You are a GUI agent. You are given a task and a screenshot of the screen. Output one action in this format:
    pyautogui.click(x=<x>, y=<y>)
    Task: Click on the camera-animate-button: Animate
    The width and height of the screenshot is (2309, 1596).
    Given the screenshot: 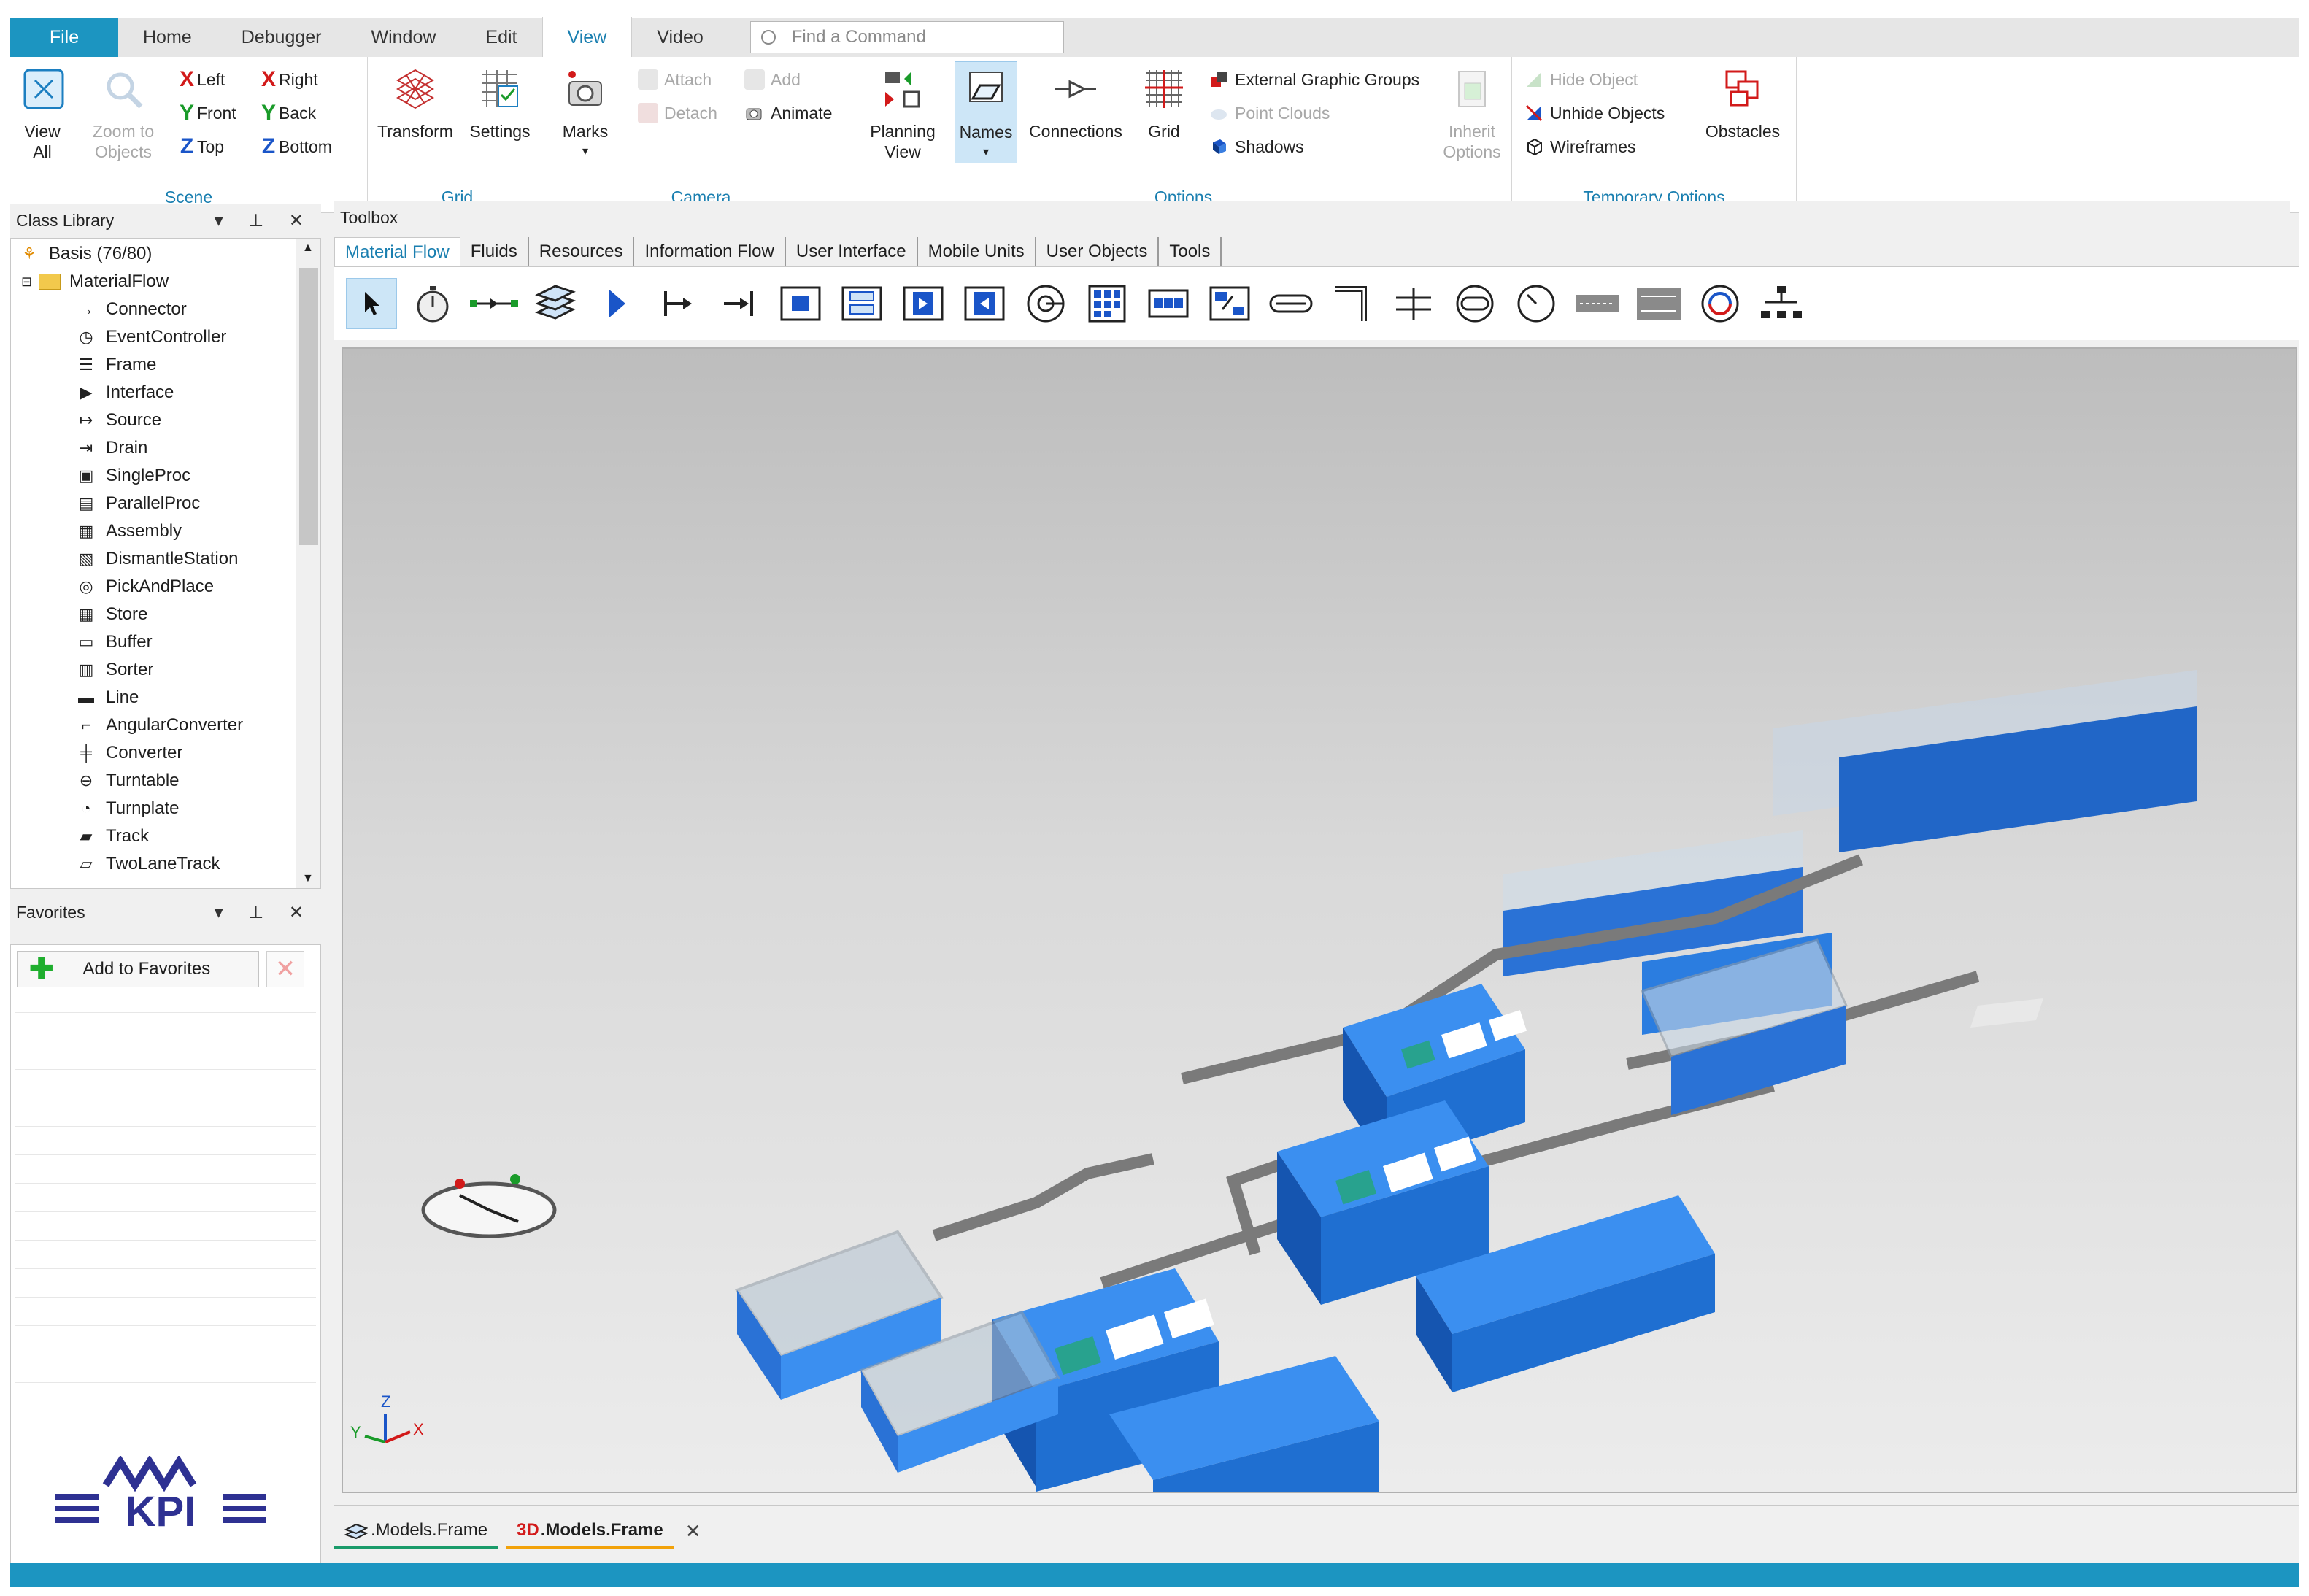 What is the action you would take?
    pyautogui.click(x=788, y=113)
    